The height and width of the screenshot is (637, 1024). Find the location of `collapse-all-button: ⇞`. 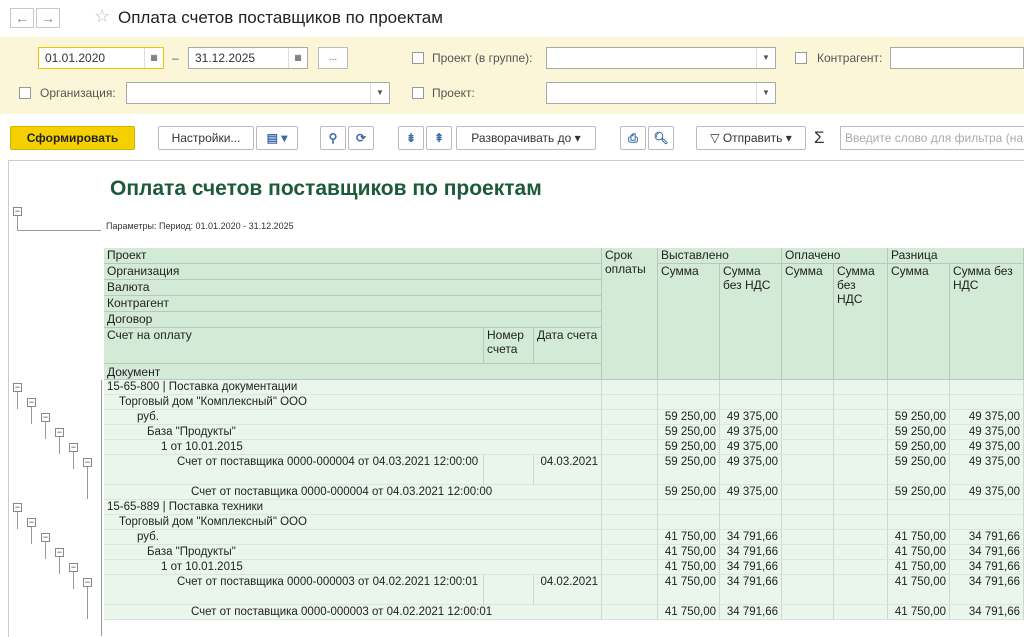

collapse-all-button: ⇞ is located at coordinates (439, 138).